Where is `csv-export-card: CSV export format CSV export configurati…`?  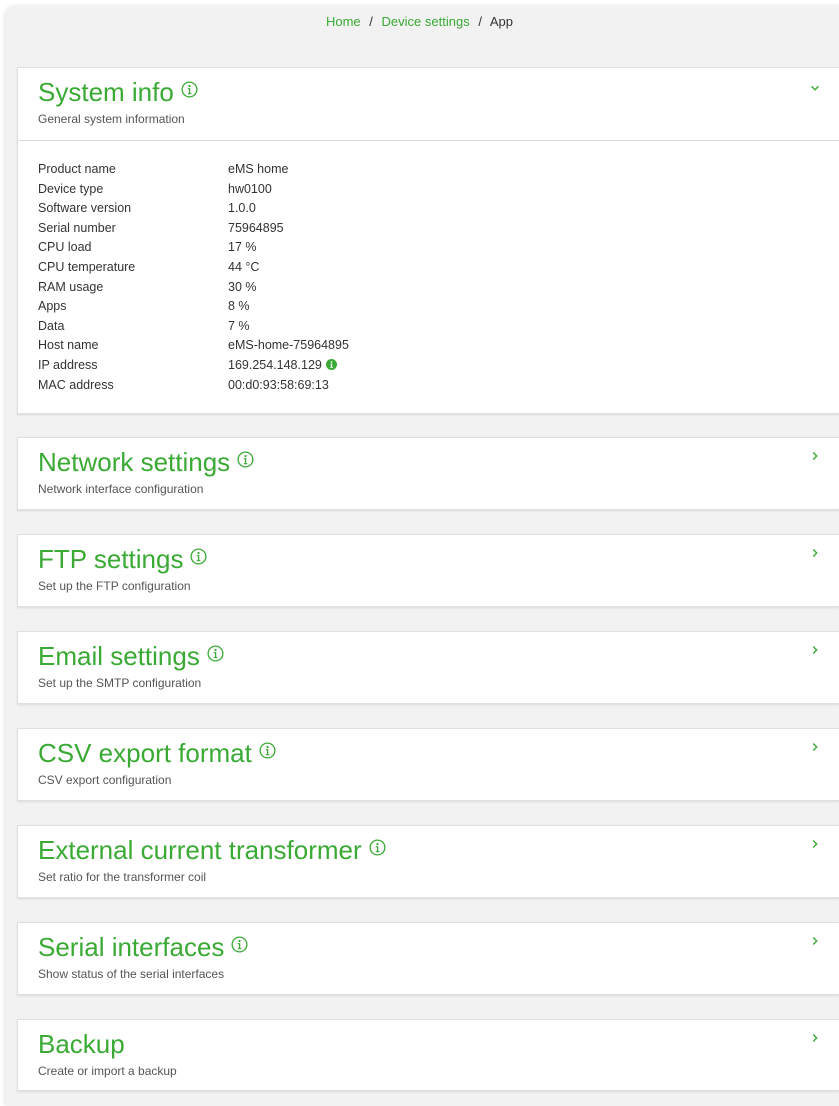
csv-export-card: CSV export format CSV export configurati… is located at coordinates (428, 764).